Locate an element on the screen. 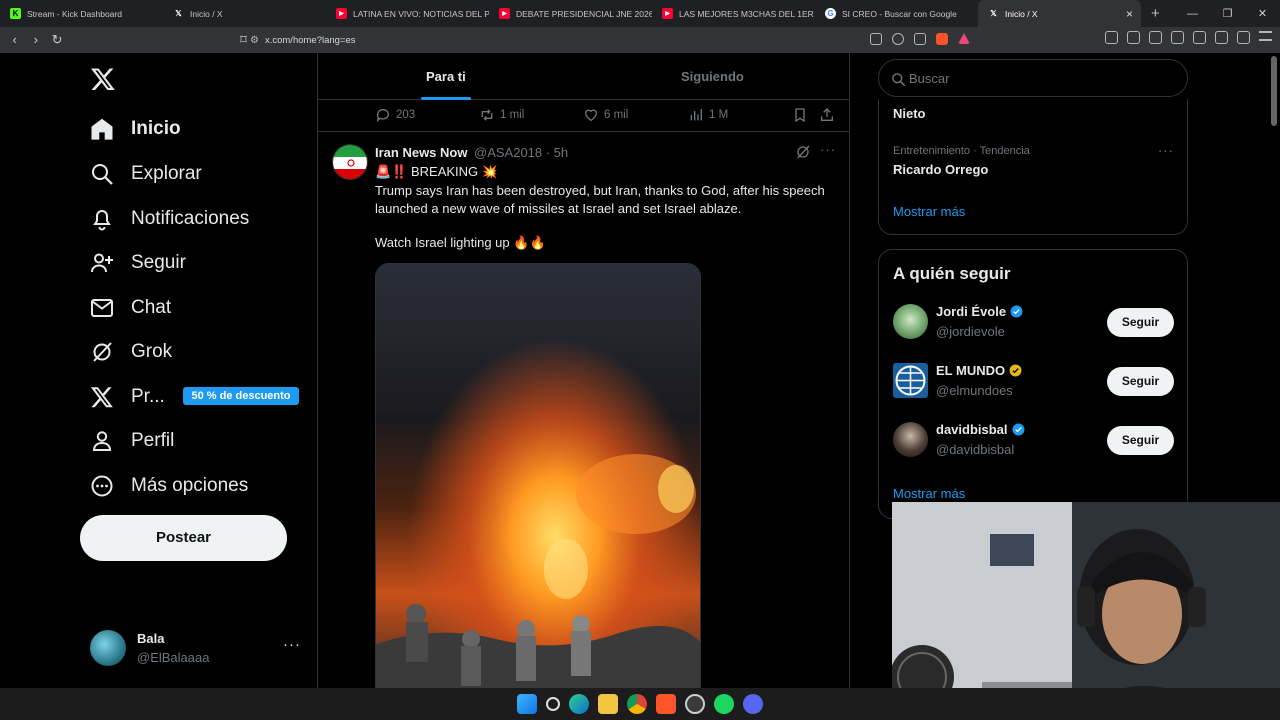 The image size is (1280, 720). suggestion-name: EL MUNDO is located at coordinates (970, 370).